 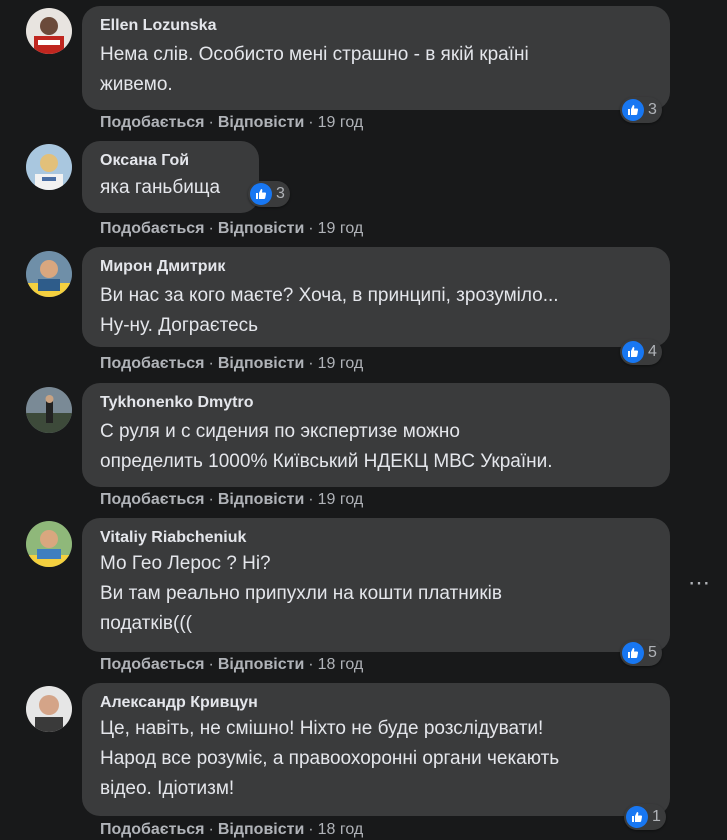 I want to click on reaction-number: 1, so click(x=656, y=816).